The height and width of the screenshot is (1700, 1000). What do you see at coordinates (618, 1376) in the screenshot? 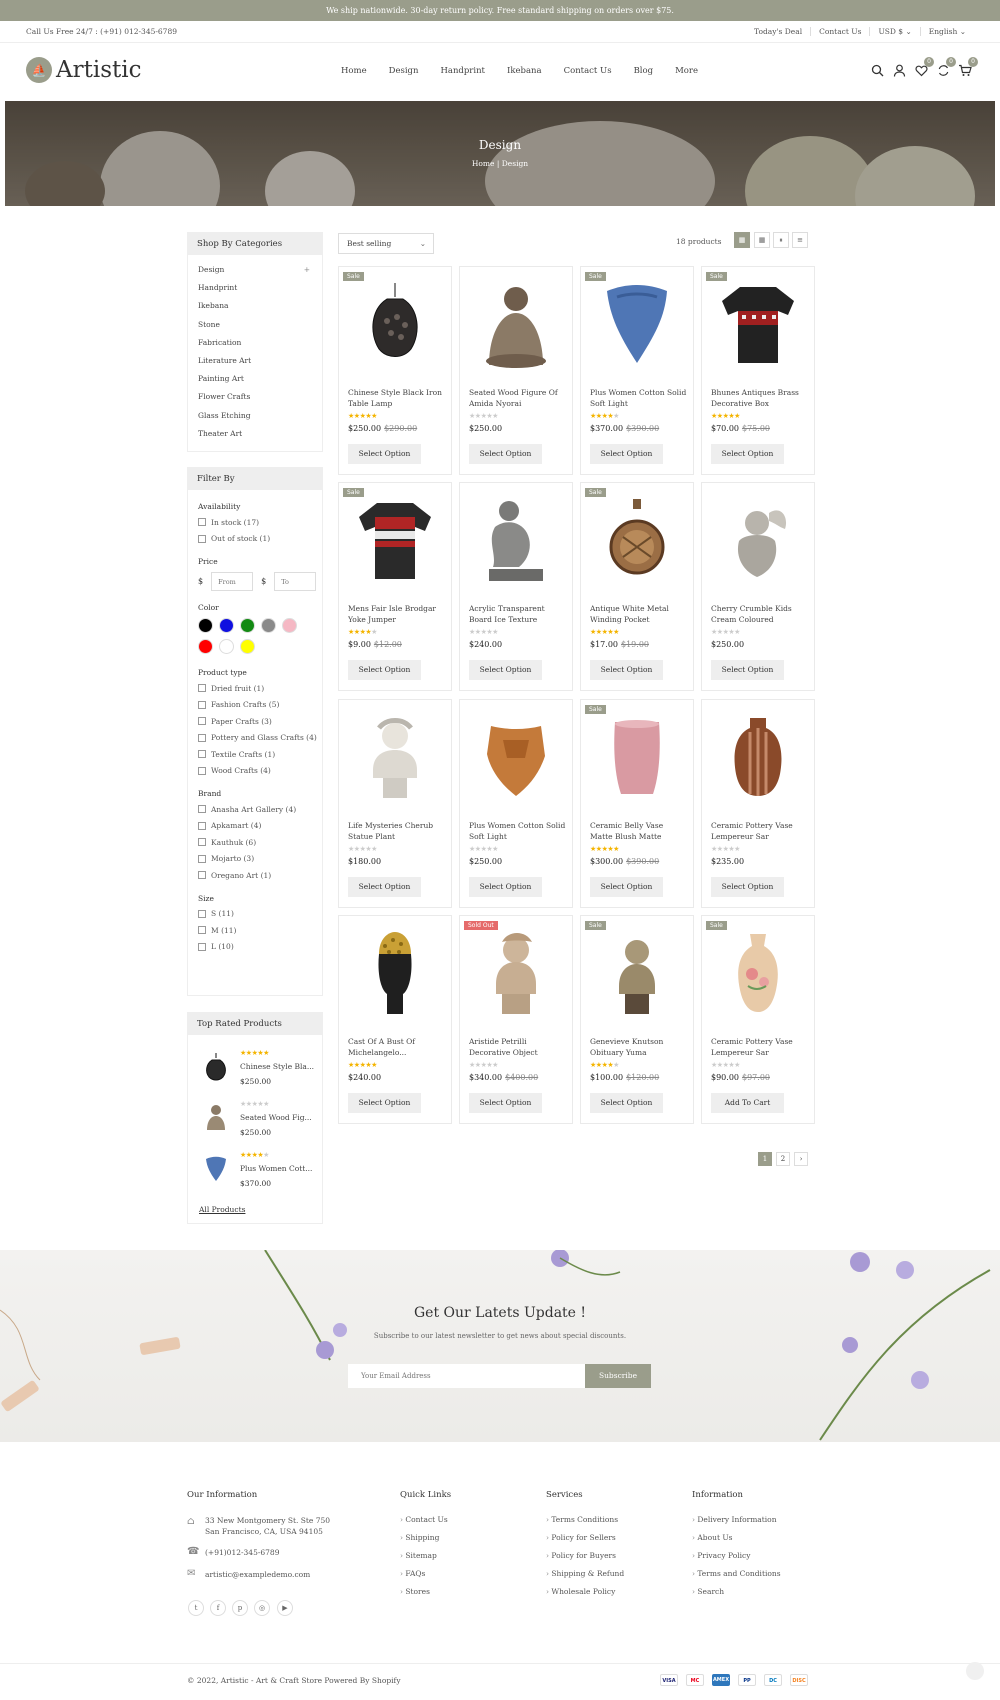
I see `subscribe-button: Subscribe` at bounding box center [618, 1376].